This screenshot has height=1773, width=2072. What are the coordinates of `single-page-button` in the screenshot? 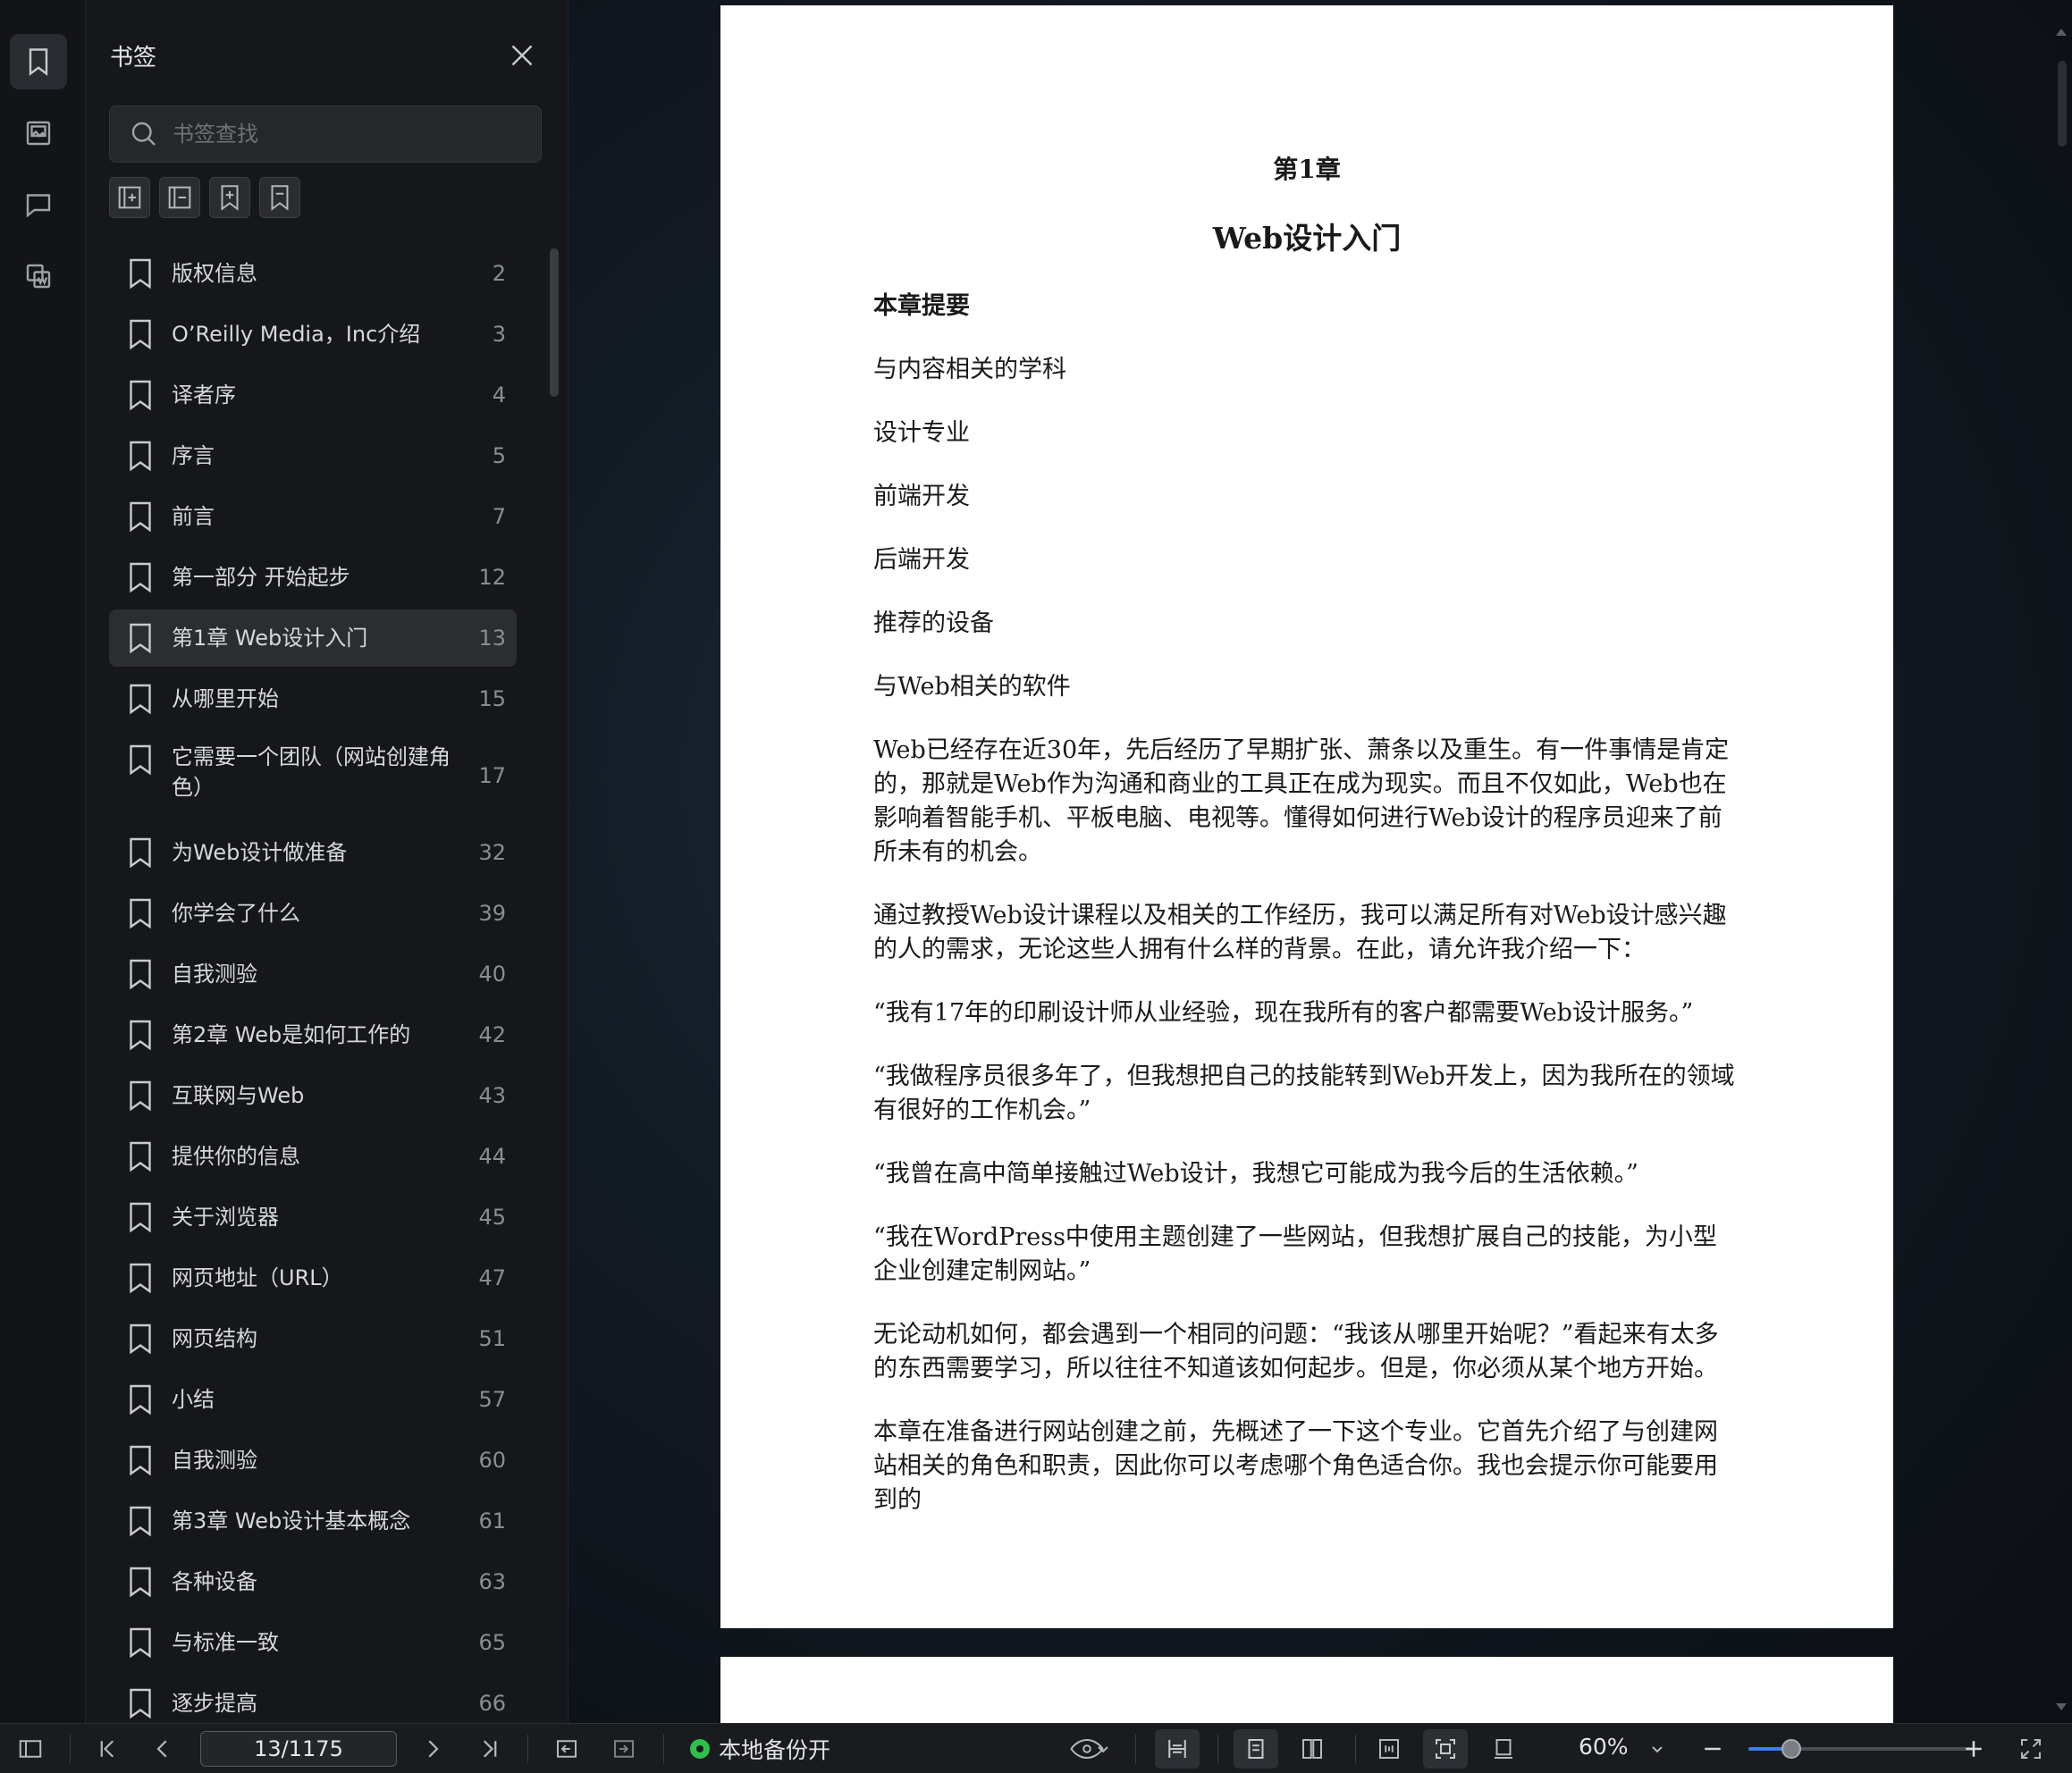 It's located at (1256, 1749).